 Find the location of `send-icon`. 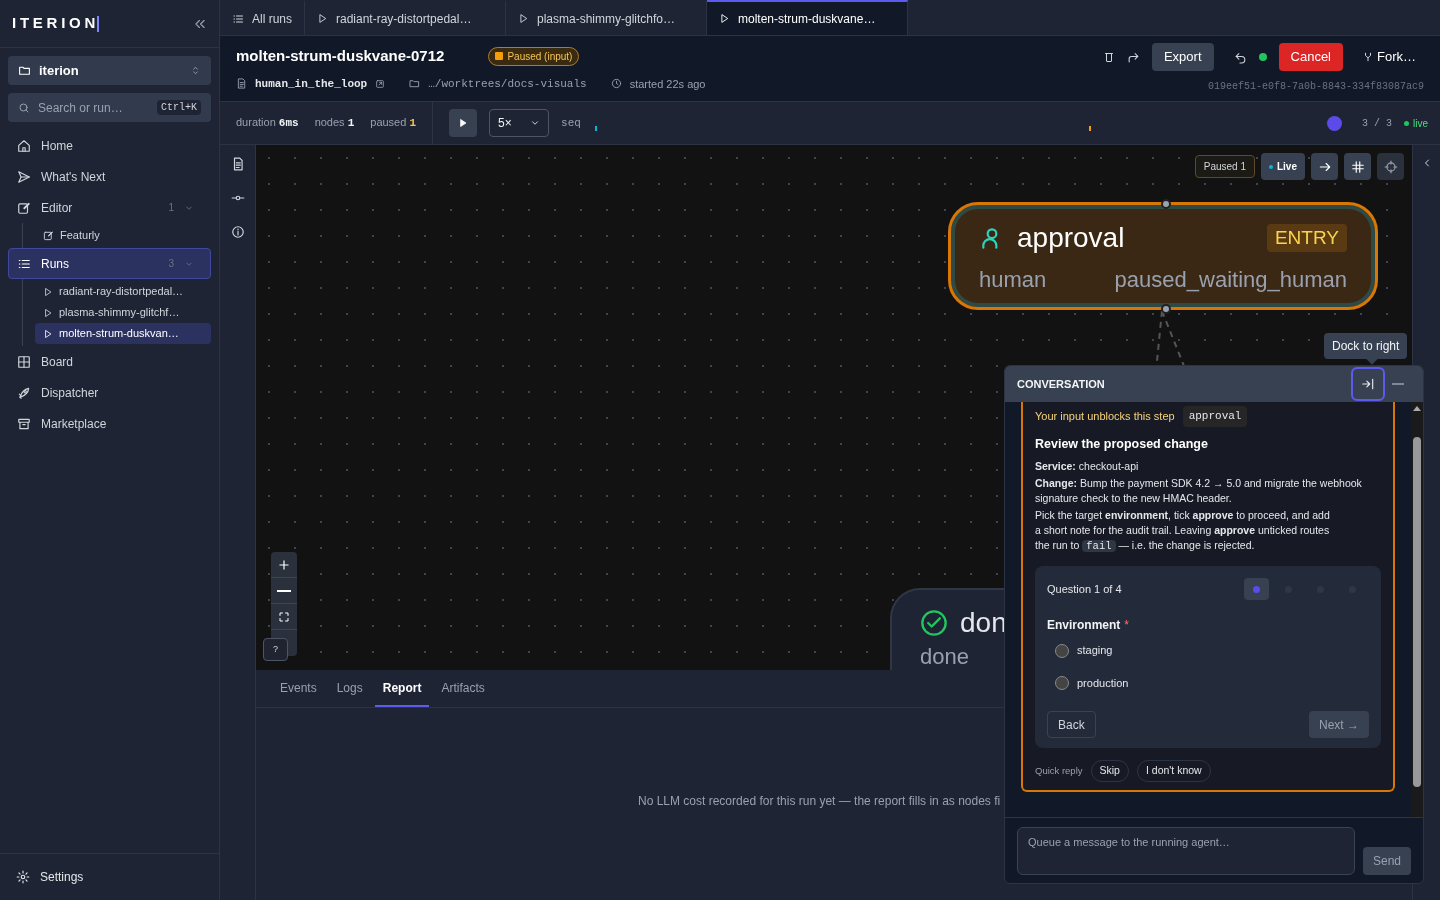

send-icon is located at coordinates (24, 176).